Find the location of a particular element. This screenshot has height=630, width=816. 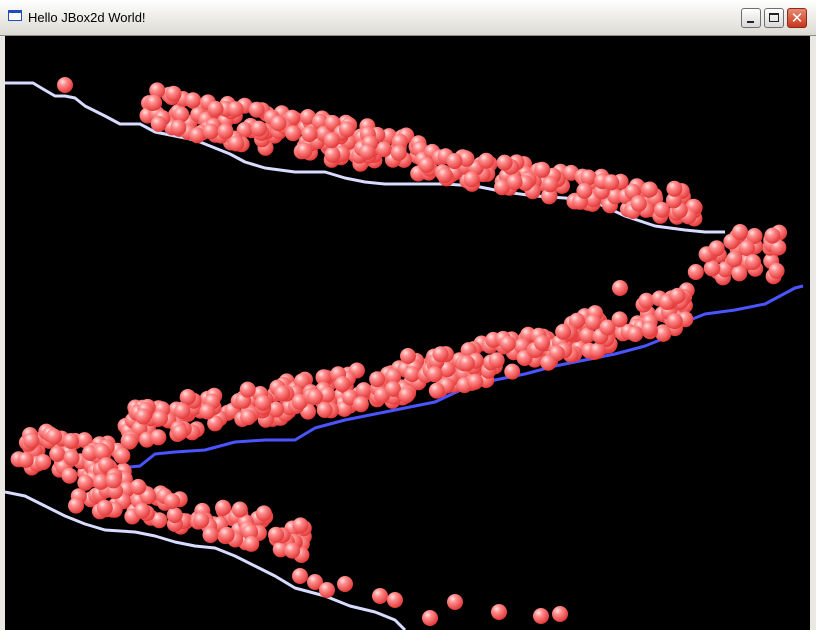

title-bar: Hello JBox2d World! ✕ is located at coordinates (408, 18).